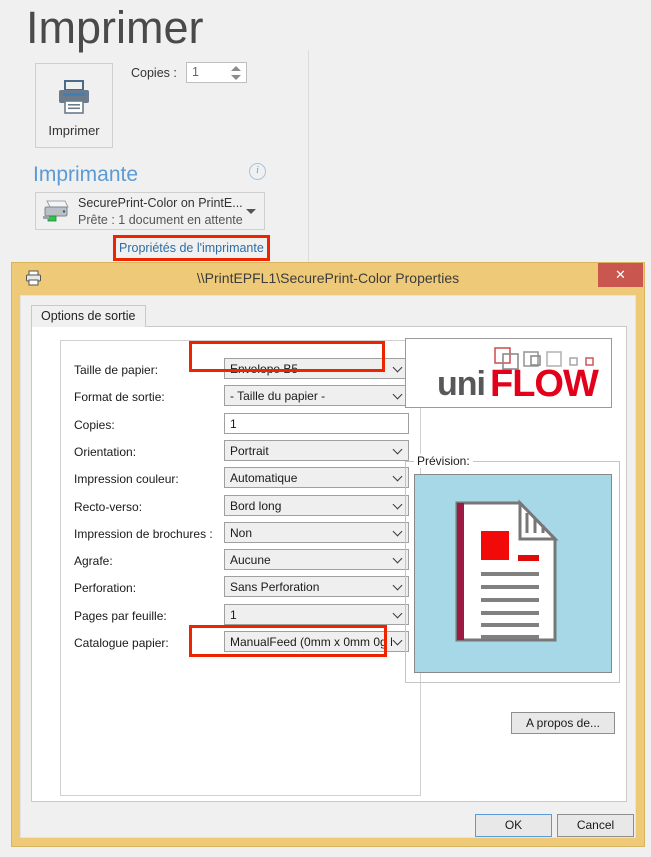  What do you see at coordinates (216, 72) in the screenshot?
I see `copies-stepper: 1` at bounding box center [216, 72].